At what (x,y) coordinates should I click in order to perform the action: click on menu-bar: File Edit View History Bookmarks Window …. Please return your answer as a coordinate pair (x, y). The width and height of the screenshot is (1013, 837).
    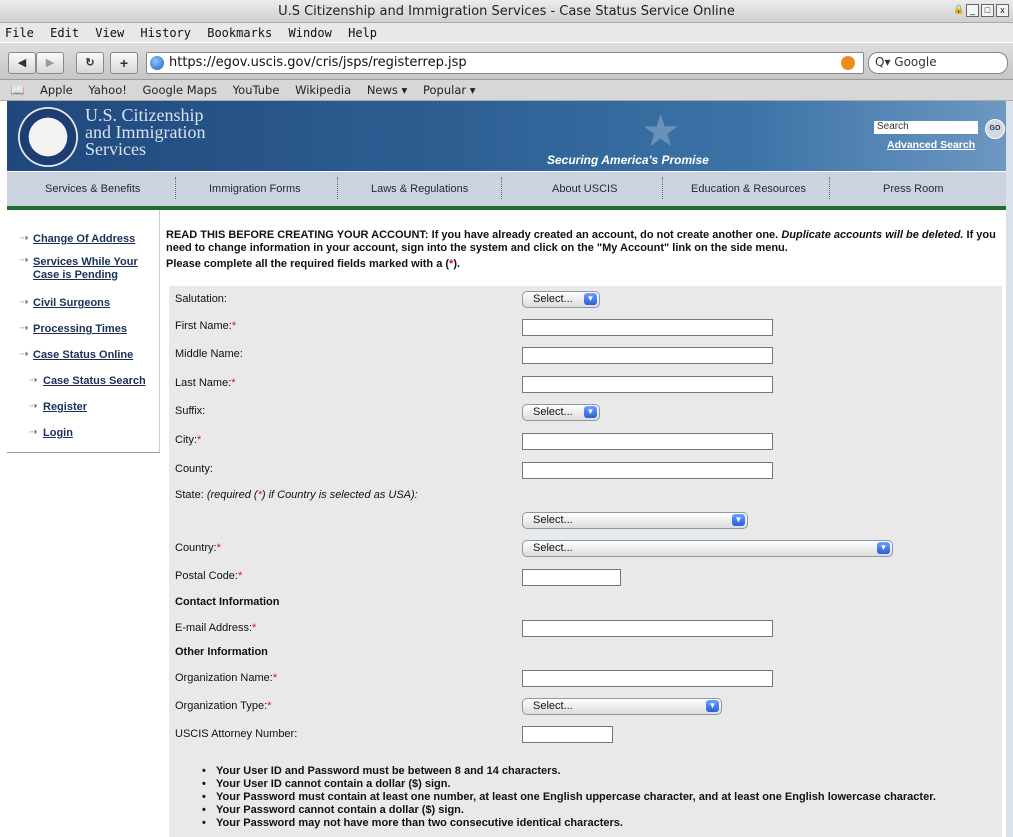
    Looking at the image, I should click on (506, 32).